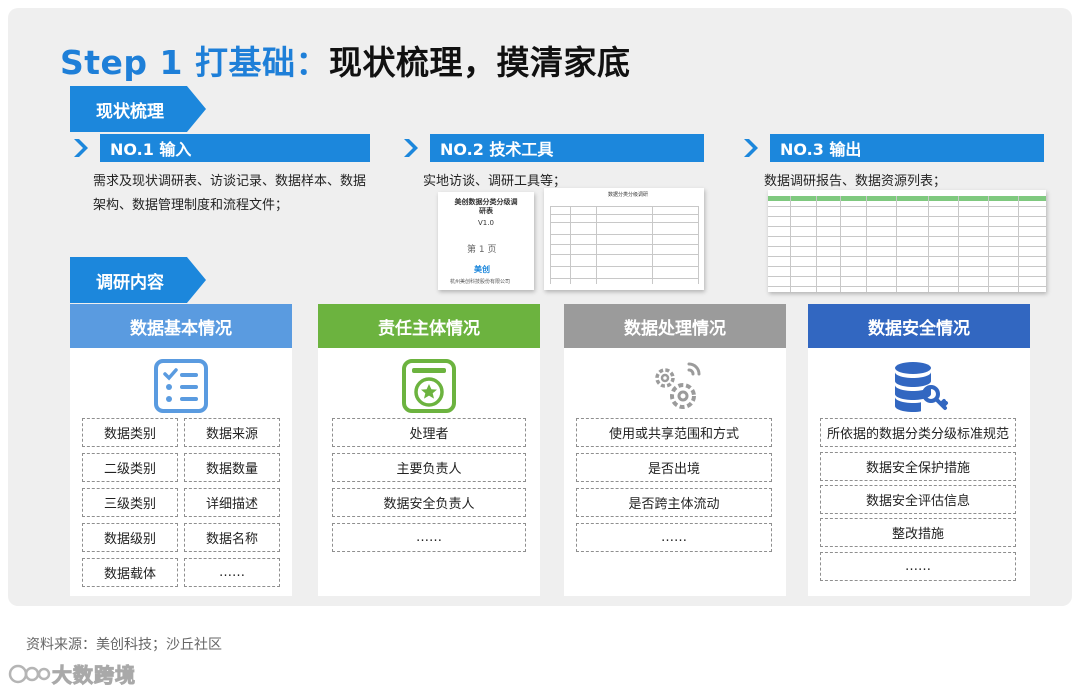 The height and width of the screenshot is (692, 1080). What do you see at coordinates (235, 148) in the screenshot?
I see `step-1-label: NO.1 输入` at bounding box center [235, 148].